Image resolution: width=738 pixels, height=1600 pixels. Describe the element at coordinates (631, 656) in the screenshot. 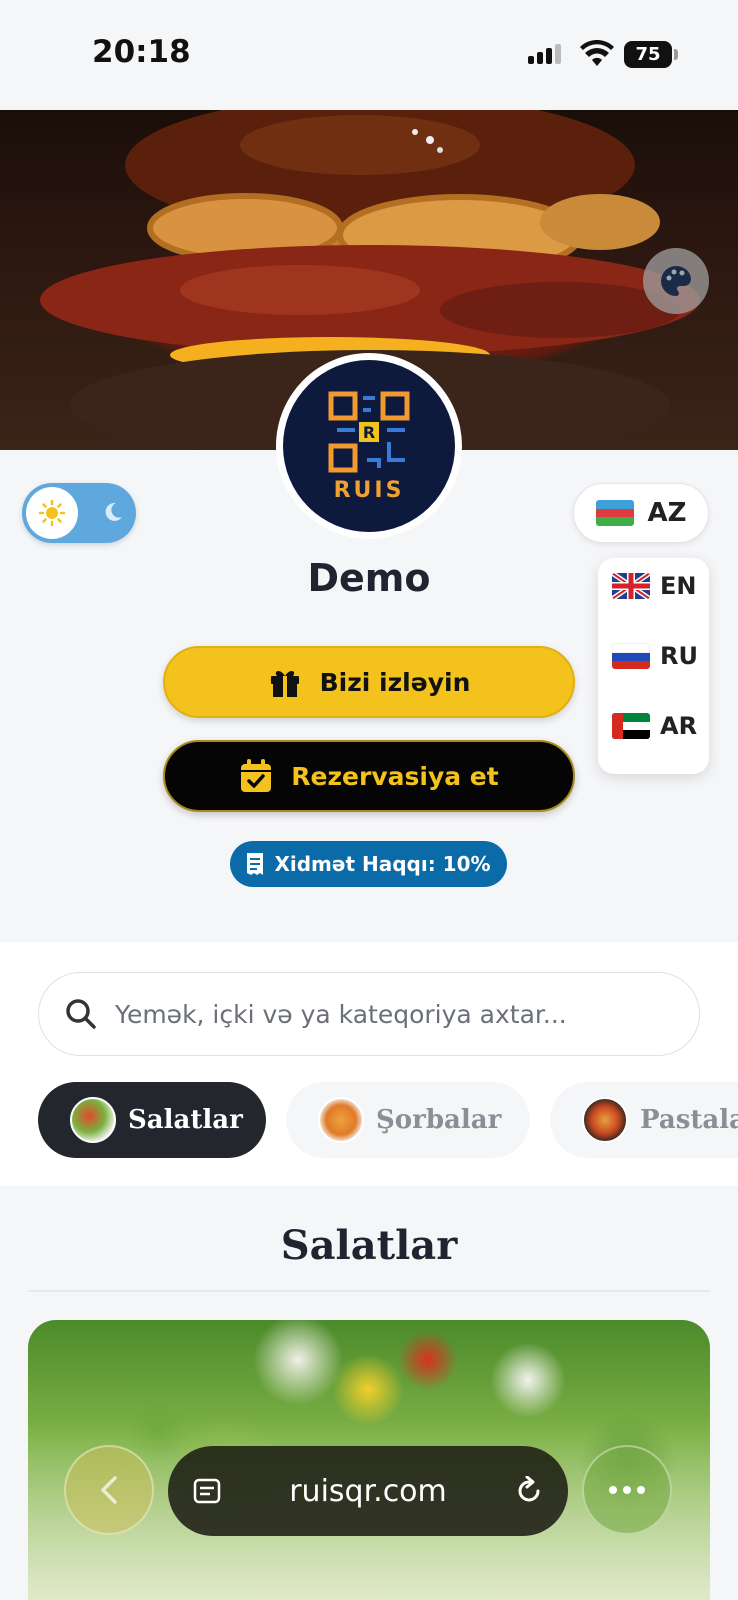

I see `ru-flag-icon` at that location.